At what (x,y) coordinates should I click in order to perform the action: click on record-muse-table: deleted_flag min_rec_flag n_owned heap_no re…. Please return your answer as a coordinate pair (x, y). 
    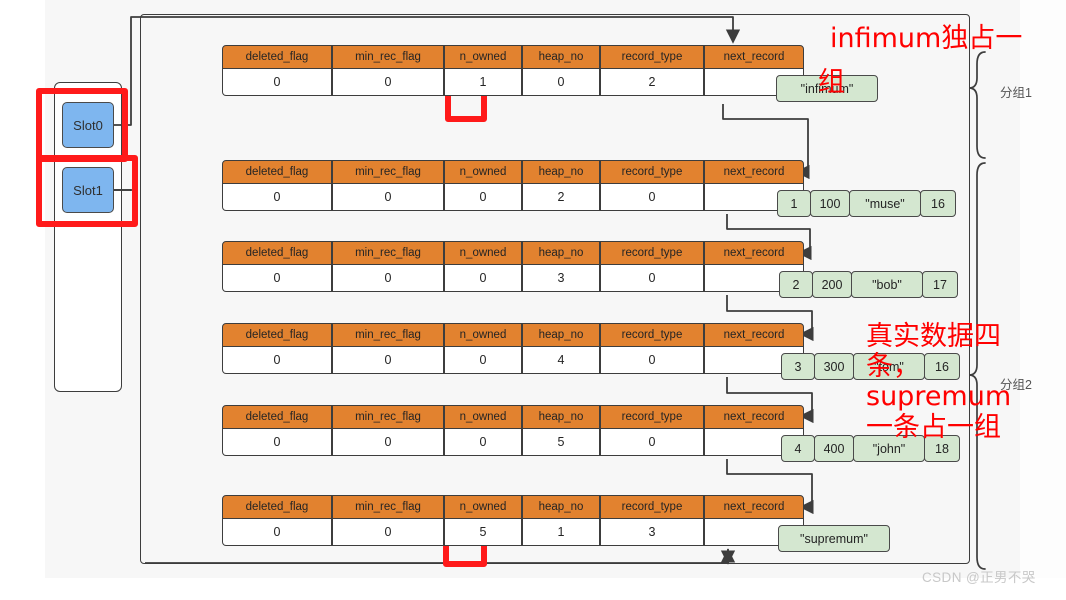
    Looking at the image, I should click on (513, 185).